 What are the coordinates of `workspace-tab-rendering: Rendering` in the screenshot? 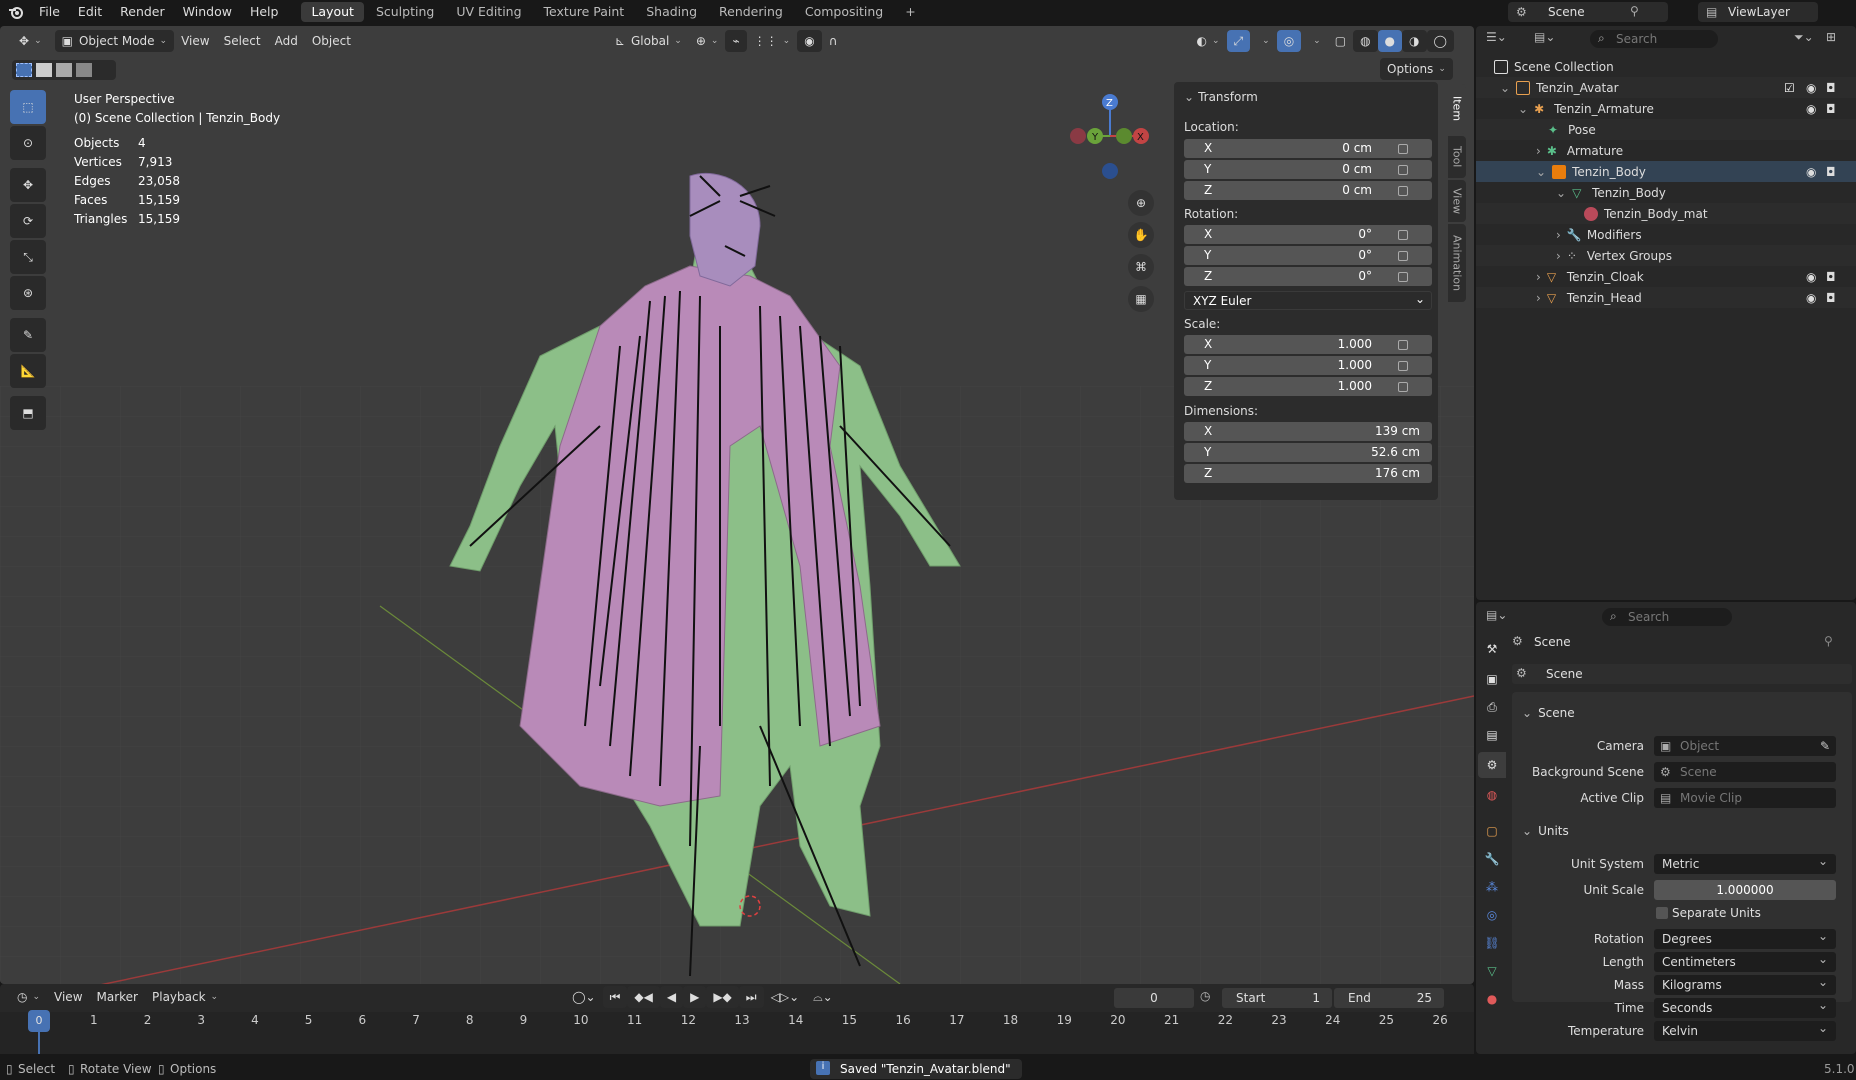 It's located at (751, 12).